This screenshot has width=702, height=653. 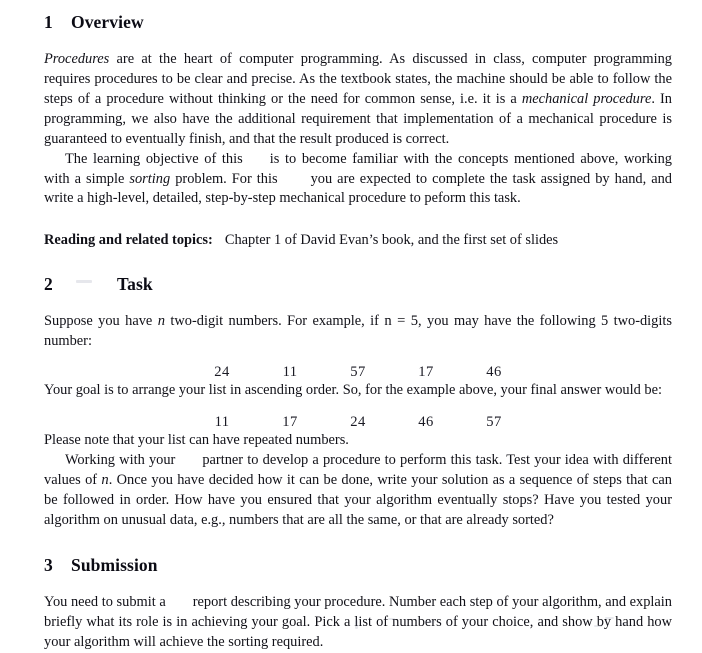 I want to click on example-number: 46, so click(x=494, y=372).